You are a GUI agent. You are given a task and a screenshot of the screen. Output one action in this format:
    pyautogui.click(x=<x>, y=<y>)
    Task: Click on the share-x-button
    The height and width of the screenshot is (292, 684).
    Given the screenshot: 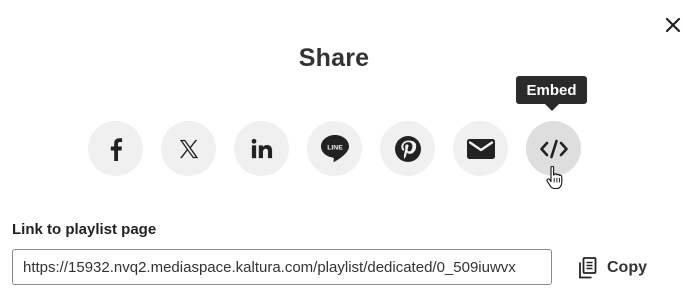 What is the action you would take?
    pyautogui.click(x=188, y=148)
    